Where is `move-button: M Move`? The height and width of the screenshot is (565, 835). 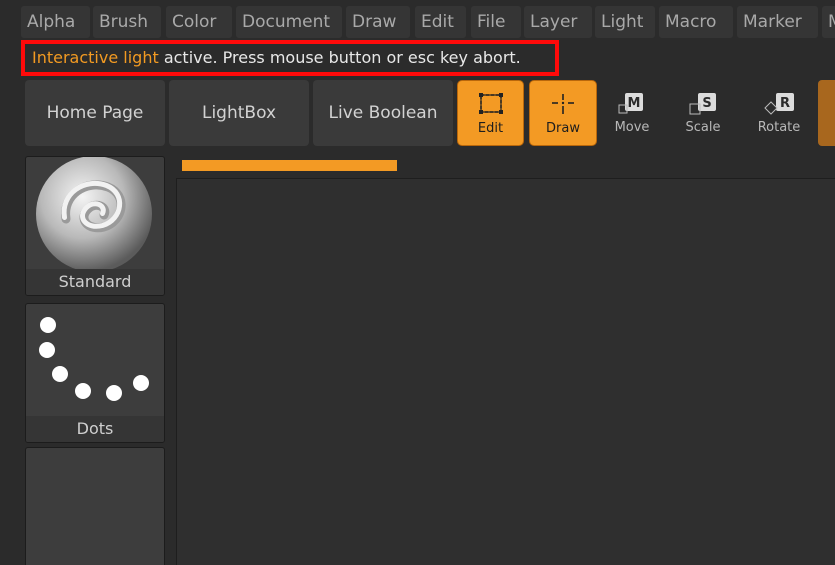 move-button: M Move is located at coordinates (632, 113).